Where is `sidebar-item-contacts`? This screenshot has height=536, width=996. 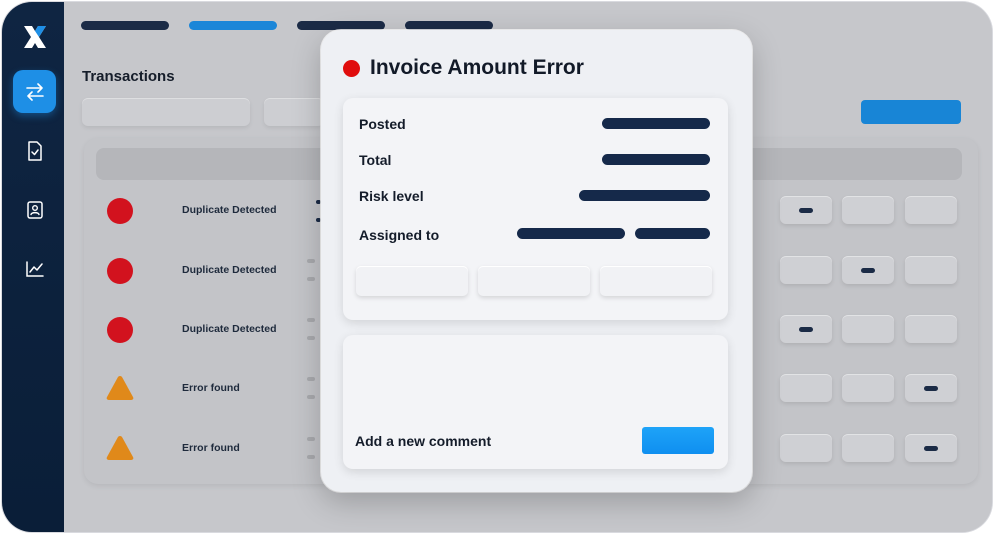 sidebar-item-contacts is located at coordinates (34, 209).